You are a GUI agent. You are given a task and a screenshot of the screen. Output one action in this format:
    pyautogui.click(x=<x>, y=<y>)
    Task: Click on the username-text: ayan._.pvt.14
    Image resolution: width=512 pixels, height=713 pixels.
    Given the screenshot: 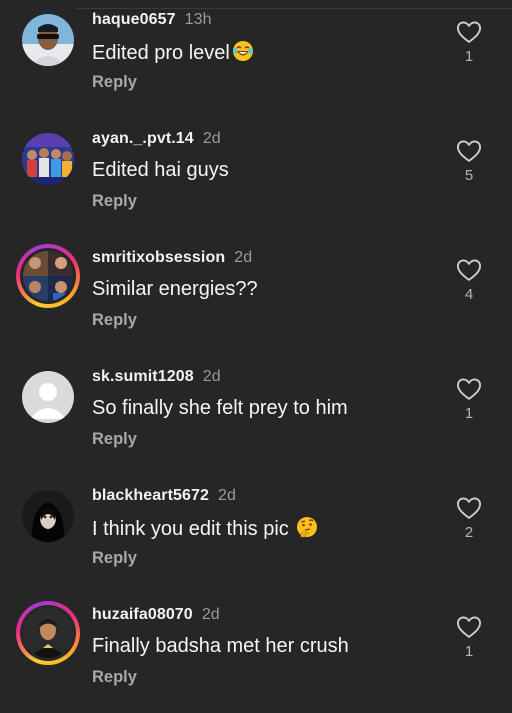 What is the action you would take?
    pyautogui.click(x=143, y=138)
    